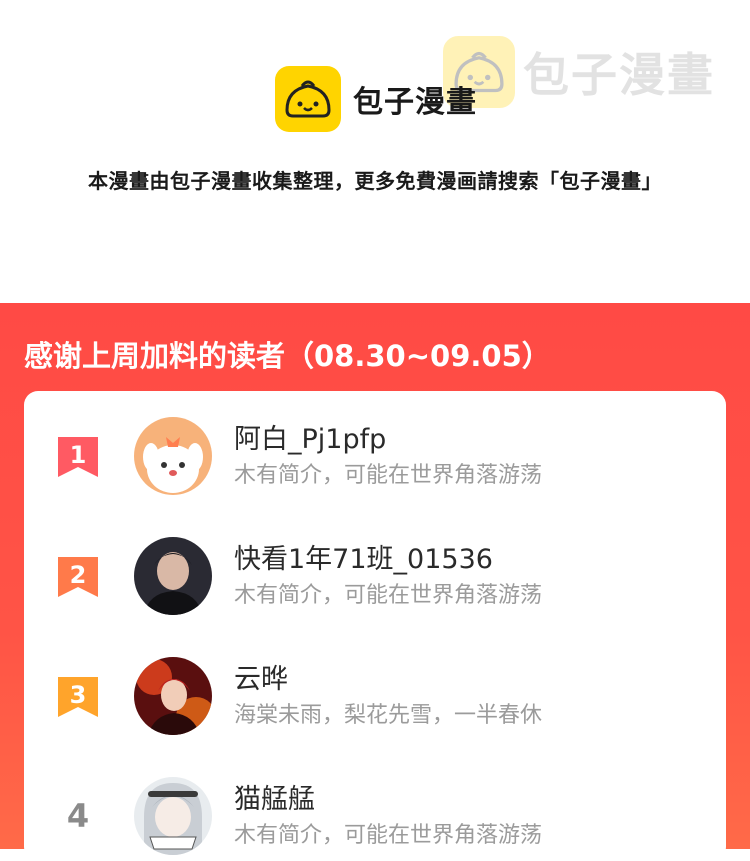 The height and width of the screenshot is (861, 750). What do you see at coordinates (375, 181) in the screenshot?
I see `notice-text: 本漫畫由包子漫畫收集整理，更多免費漫画請搜索「包子漫畫」` at bounding box center [375, 181].